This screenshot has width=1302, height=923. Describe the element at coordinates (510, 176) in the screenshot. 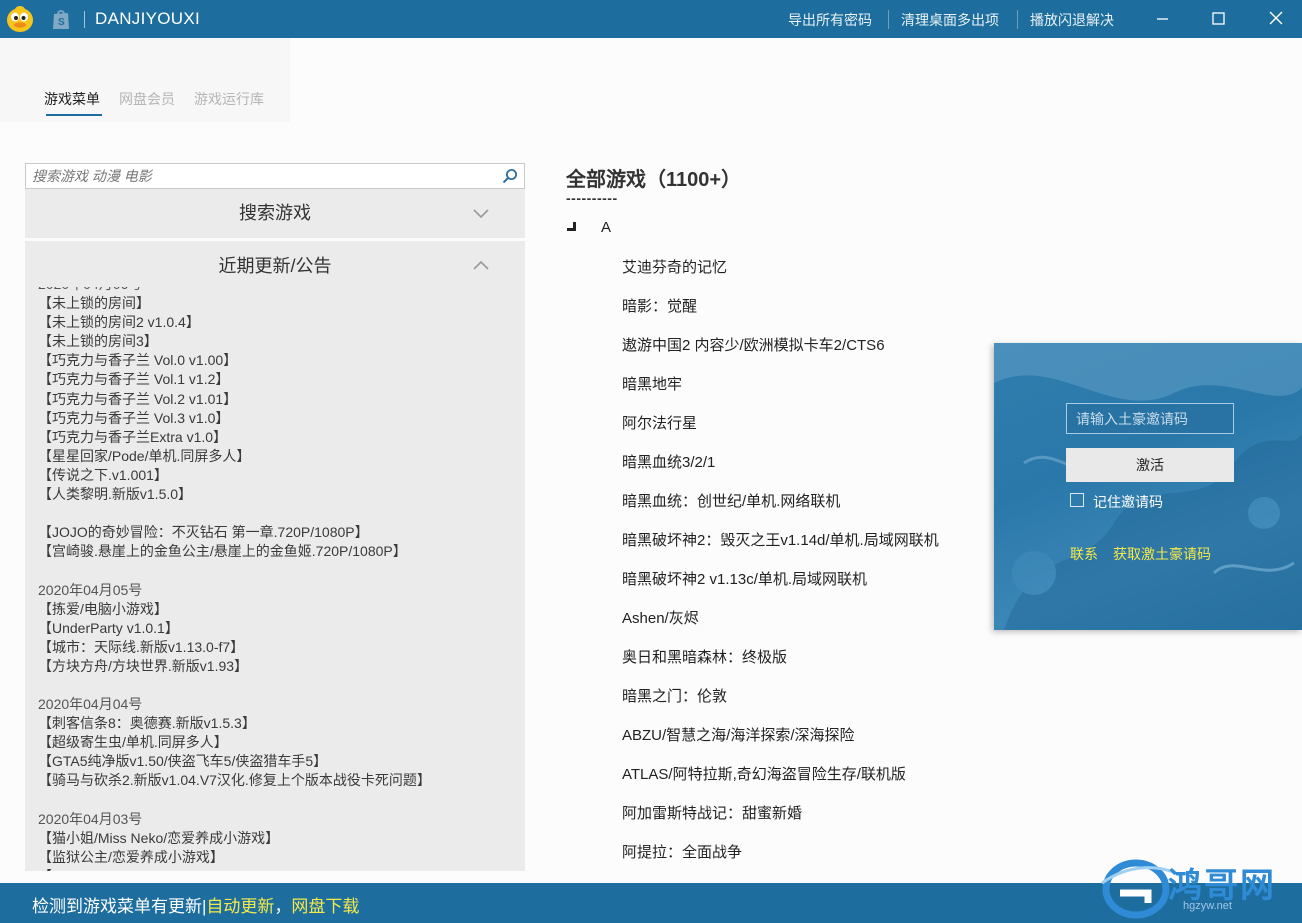

I see `search-icon` at that location.